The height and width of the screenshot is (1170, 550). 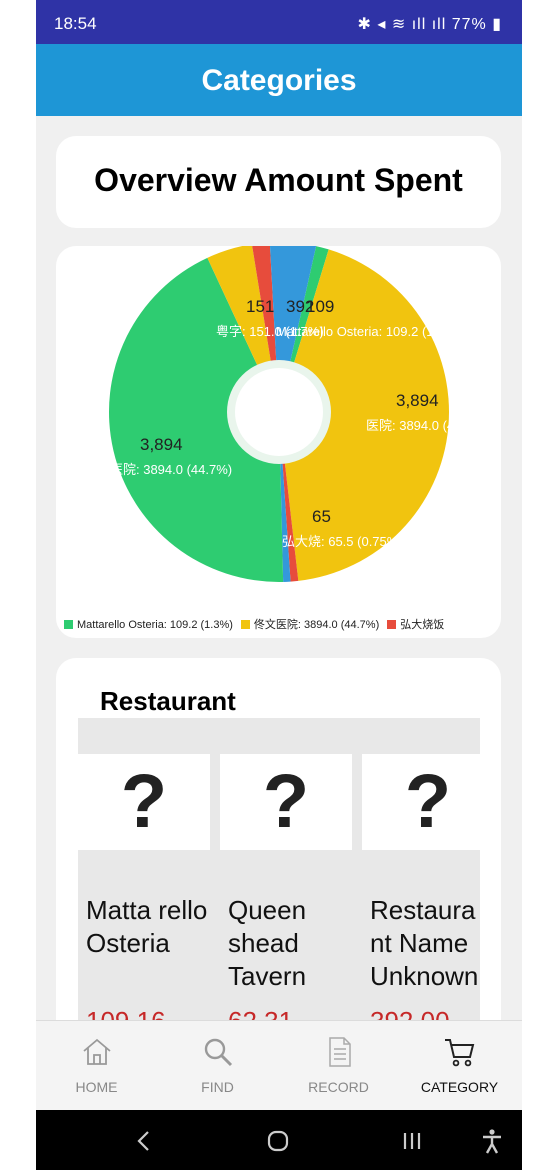 I want to click on nav-record: RECORD, so click(x=338, y=1066).